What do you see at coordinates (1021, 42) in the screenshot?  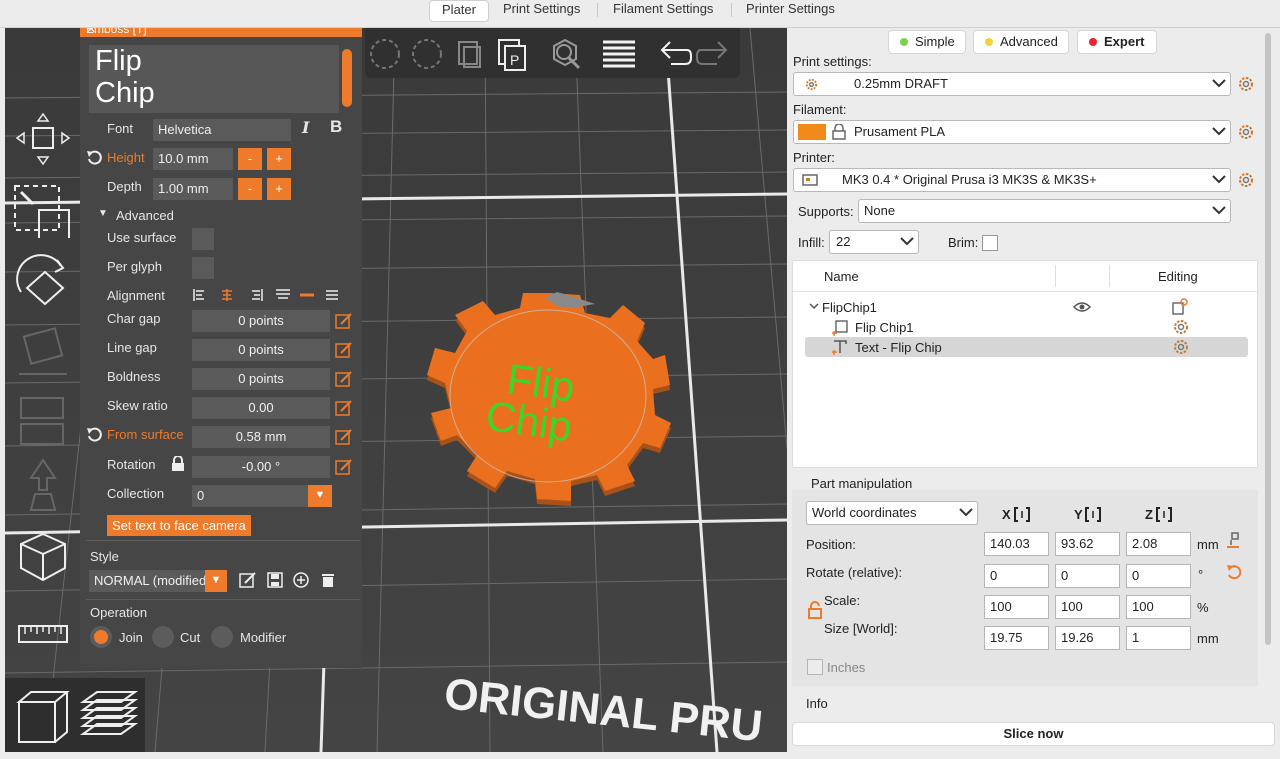 I see `mode-advanced-button: Advanced` at bounding box center [1021, 42].